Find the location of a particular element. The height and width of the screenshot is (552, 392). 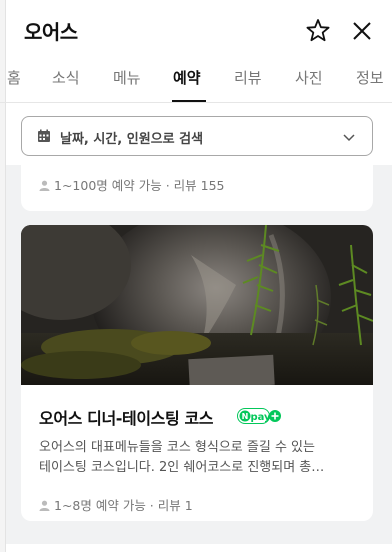

course-description-line1: 오어스의 대표메뉴들을 코스 형식으로 즐길 수 있는 is located at coordinates (177, 447).